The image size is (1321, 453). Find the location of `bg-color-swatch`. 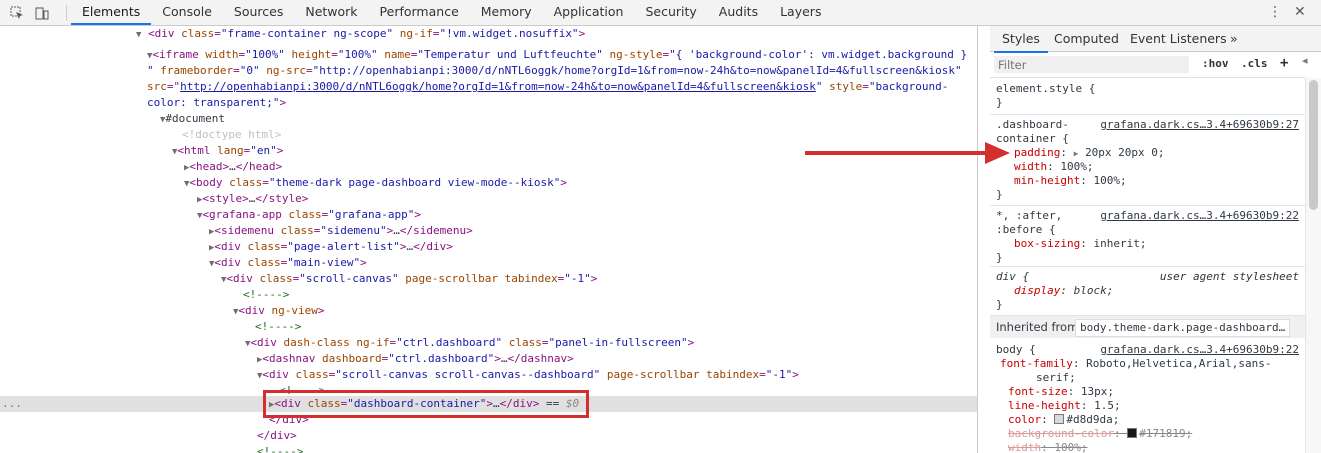

bg-color-swatch is located at coordinates (1132, 433).